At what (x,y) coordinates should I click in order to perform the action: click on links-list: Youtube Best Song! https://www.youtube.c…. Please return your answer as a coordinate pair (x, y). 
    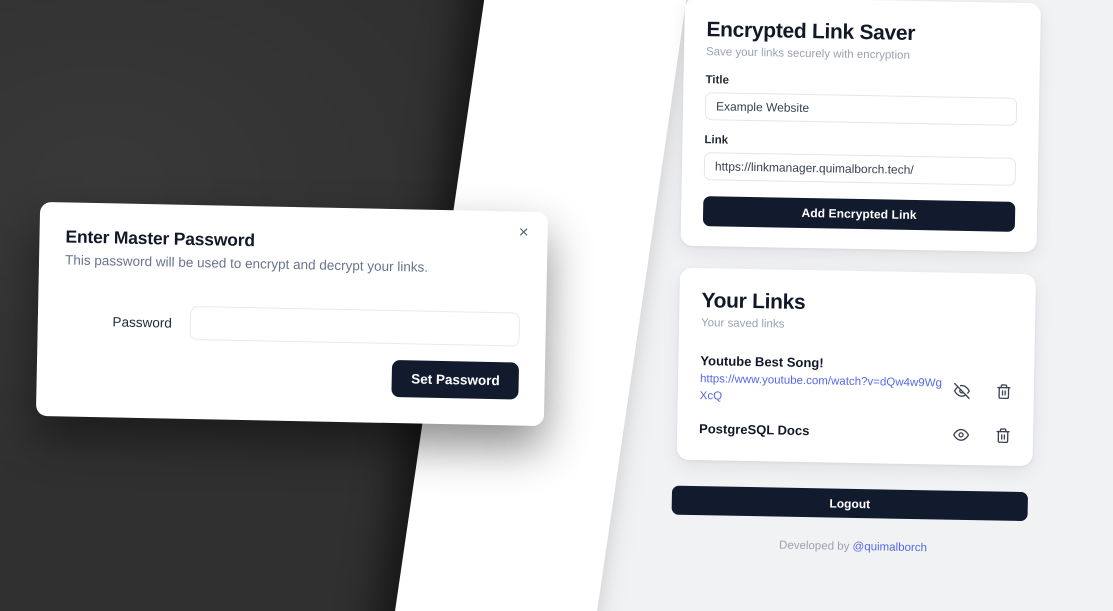
    Looking at the image, I should click on (856, 396).